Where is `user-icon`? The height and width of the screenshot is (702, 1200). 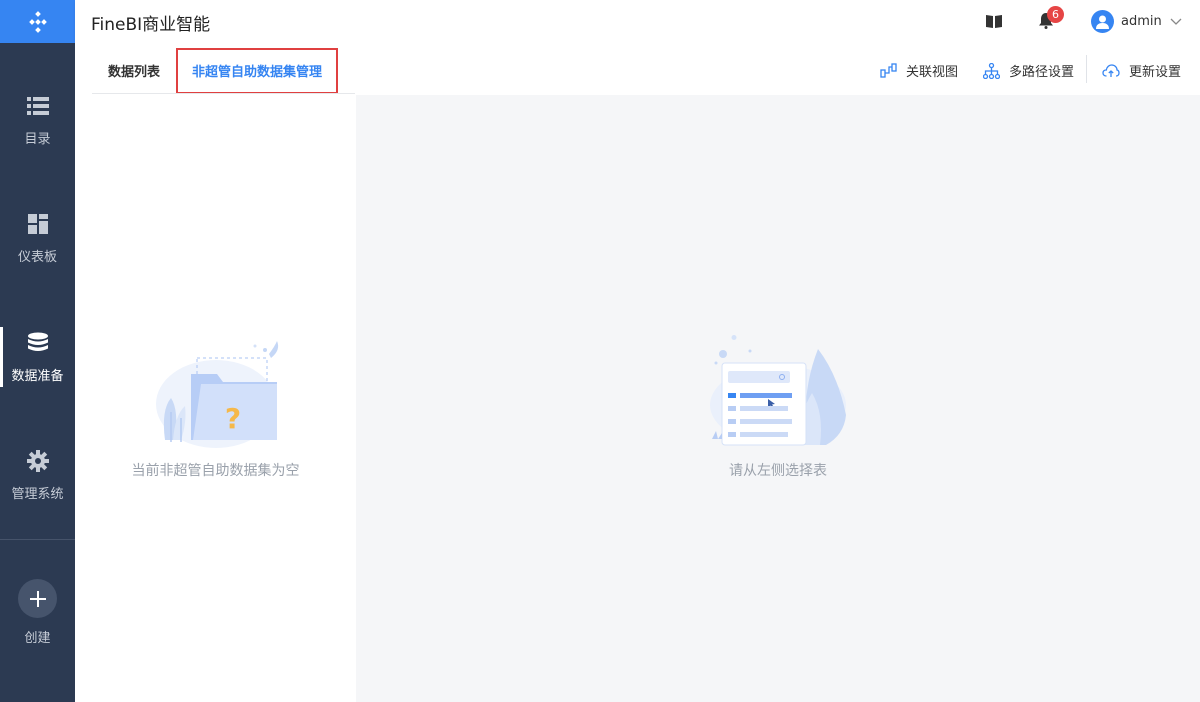 user-icon is located at coordinates (1102, 22).